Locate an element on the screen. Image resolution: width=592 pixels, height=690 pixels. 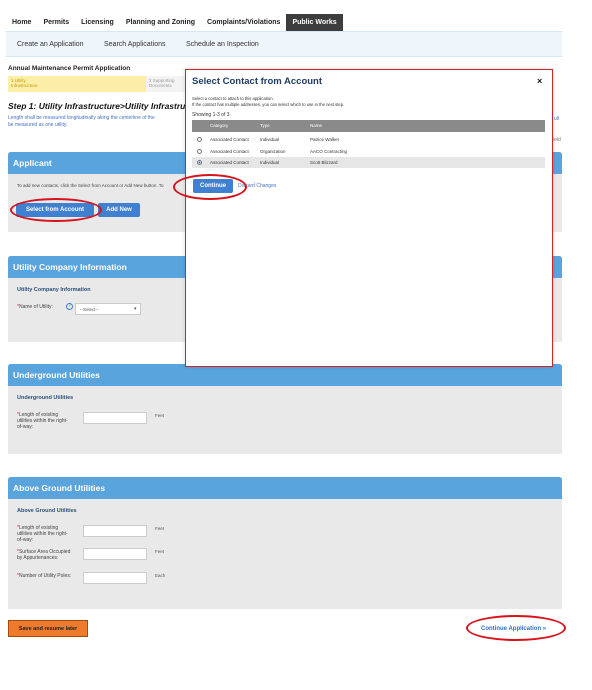
highlight-modal-continue is located at coordinates (210, 187).